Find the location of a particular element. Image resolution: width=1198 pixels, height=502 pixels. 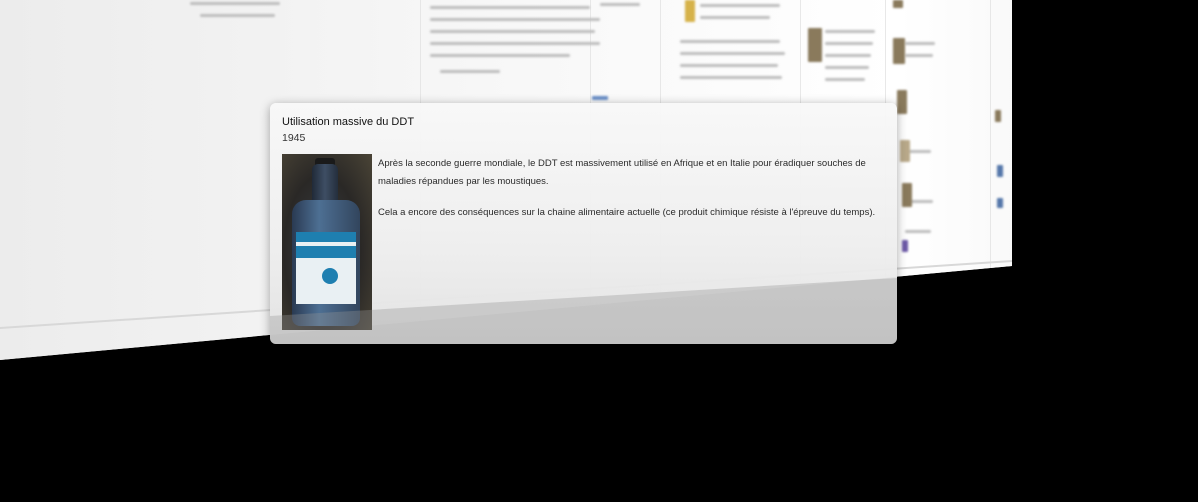

blurred-link-highlight is located at coordinates (600, 98).